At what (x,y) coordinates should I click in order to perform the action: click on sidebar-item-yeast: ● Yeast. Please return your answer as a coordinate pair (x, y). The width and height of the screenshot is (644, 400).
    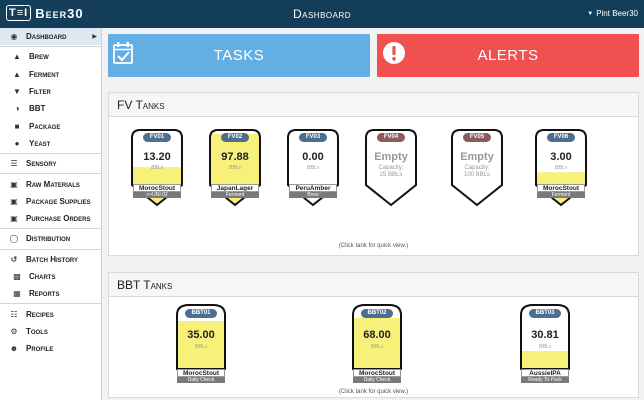
    Looking at the image, I should click on (50, 143).